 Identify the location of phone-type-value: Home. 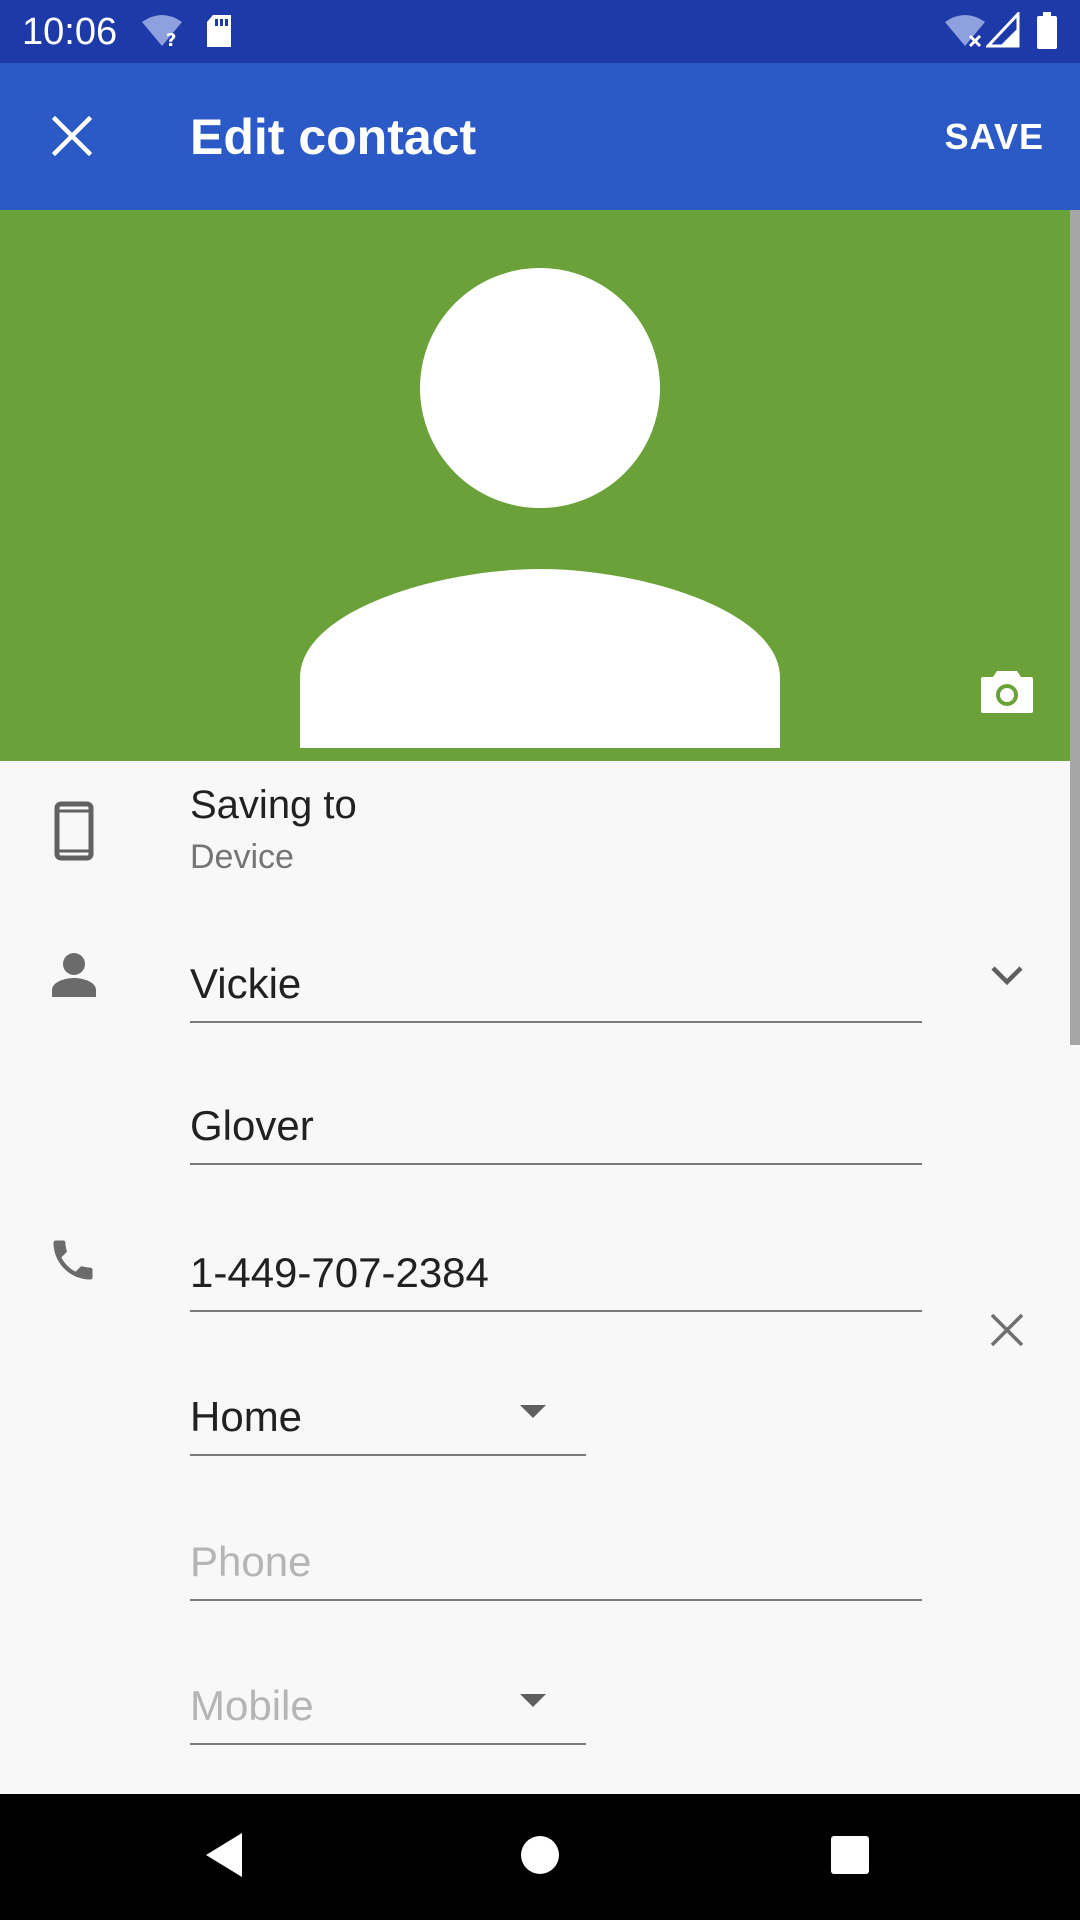
(246, 1416).